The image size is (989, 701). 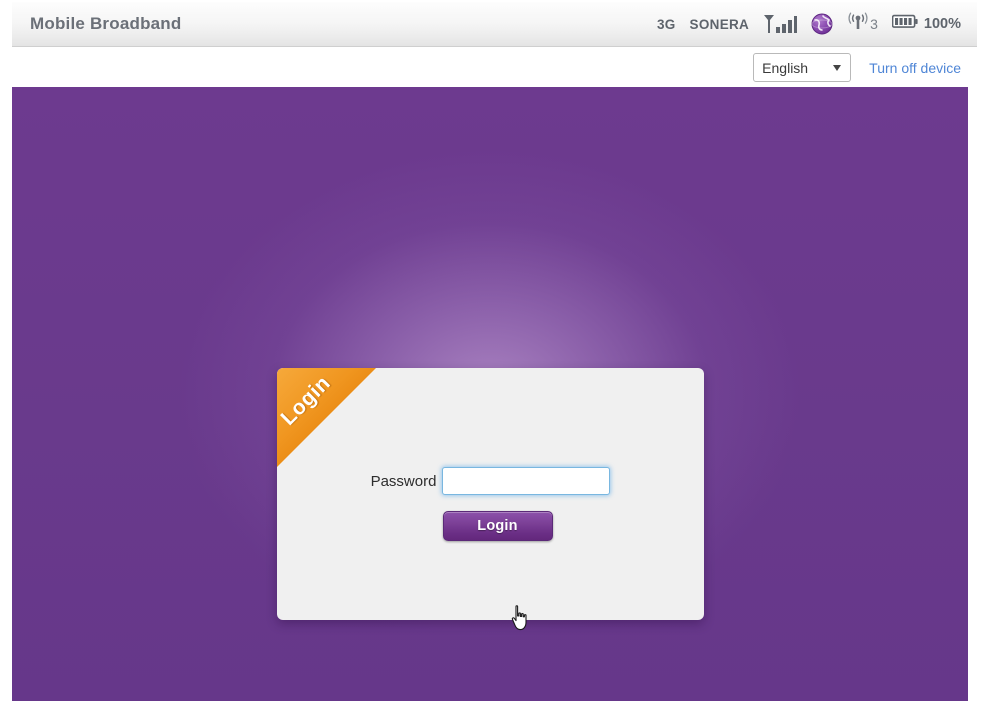 I want to click on signal-bars-icon, so click(x=780, y=24).